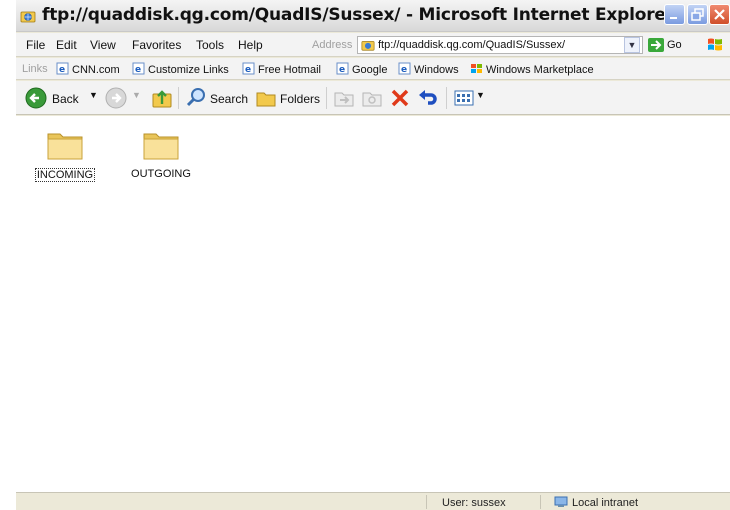  What do you see at coordinates (474, 503) in the screenshot?
I see `status-user: User: sussex` at bounding box center [474, 503].